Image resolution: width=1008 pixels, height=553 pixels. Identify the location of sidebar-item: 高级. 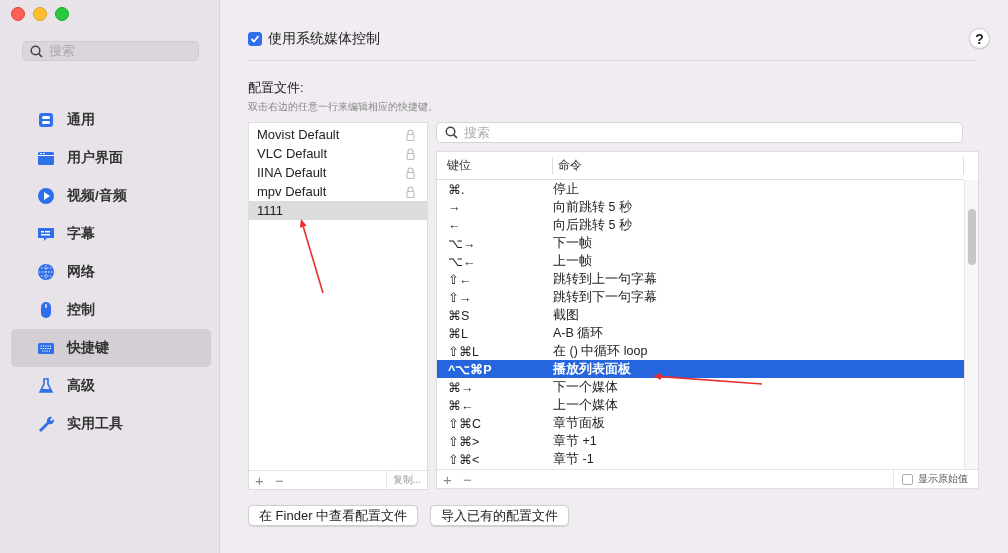
(111, 386).